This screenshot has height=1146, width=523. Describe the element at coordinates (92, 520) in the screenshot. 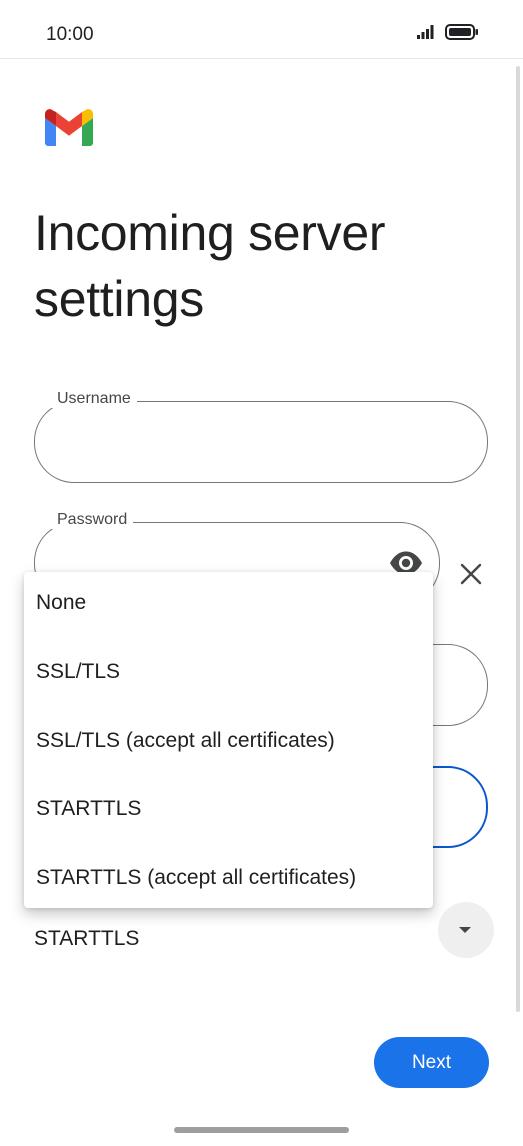

I see `password-label: Password` at that location.